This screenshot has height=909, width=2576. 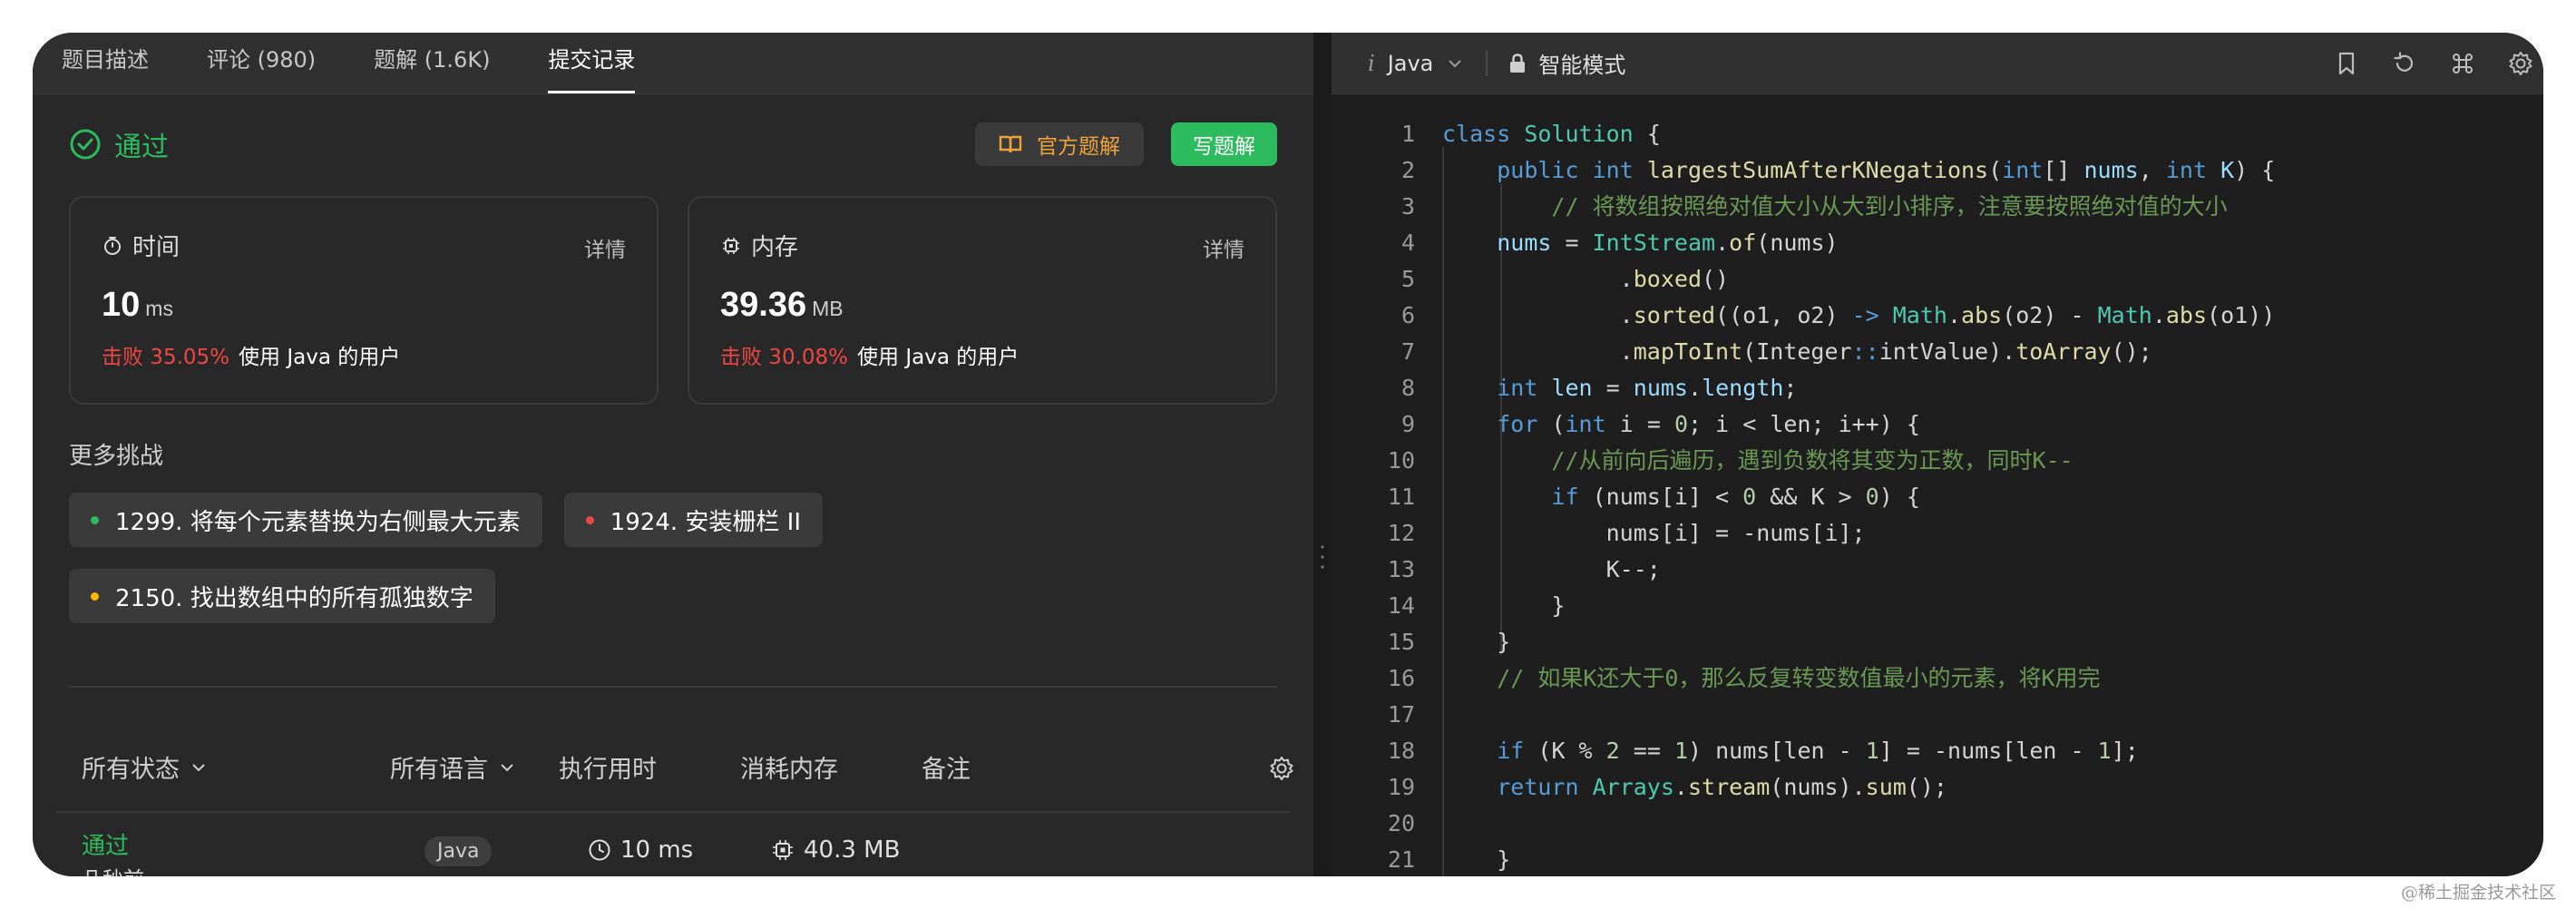 I want to click on memory-title: 内存, so click(x=775, y=247).